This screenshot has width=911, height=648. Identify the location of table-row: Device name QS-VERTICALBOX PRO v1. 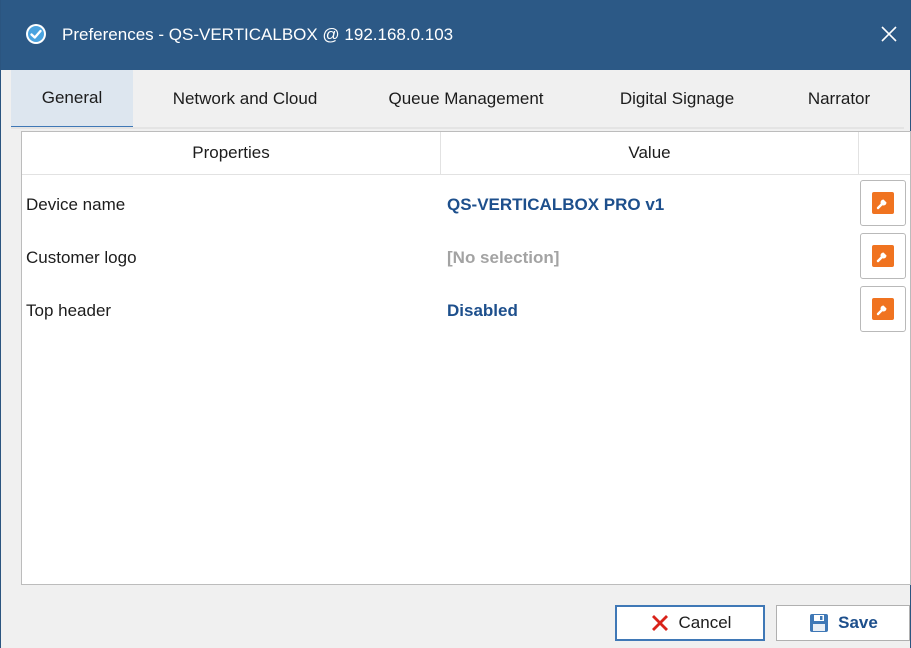
(466, 204).